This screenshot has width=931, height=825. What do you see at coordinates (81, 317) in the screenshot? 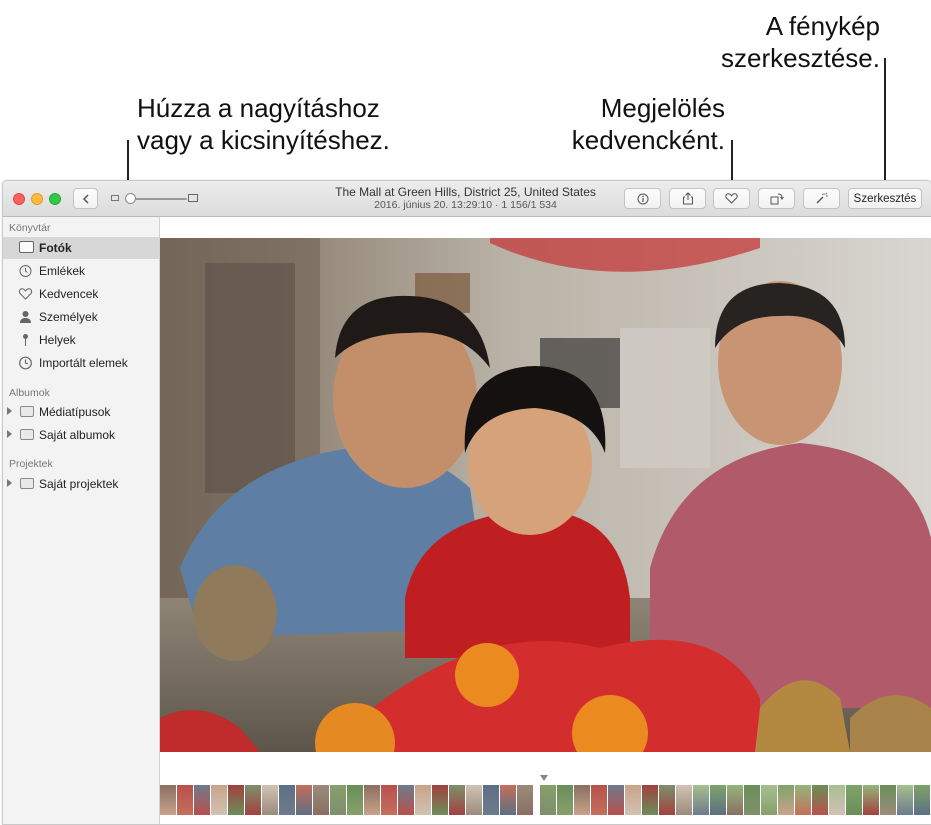
I see `sidebar-item-people: Személyek` at bounding box center [81, 317].